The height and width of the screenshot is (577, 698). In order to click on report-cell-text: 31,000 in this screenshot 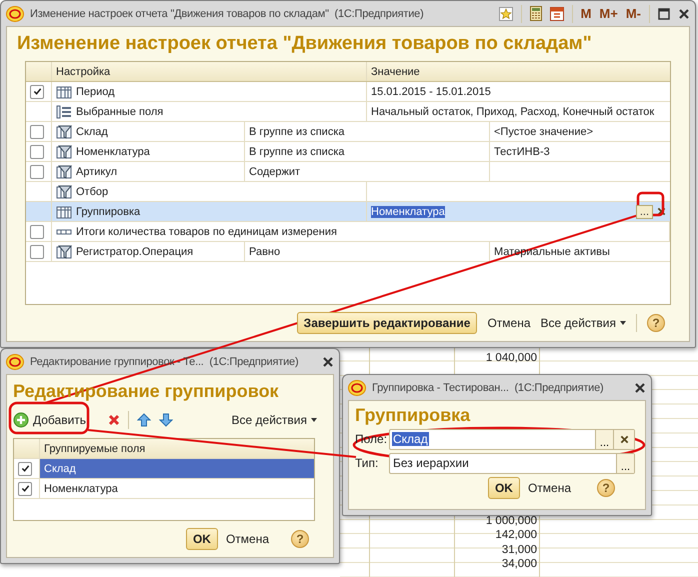, I will do `click(518, 550)`.